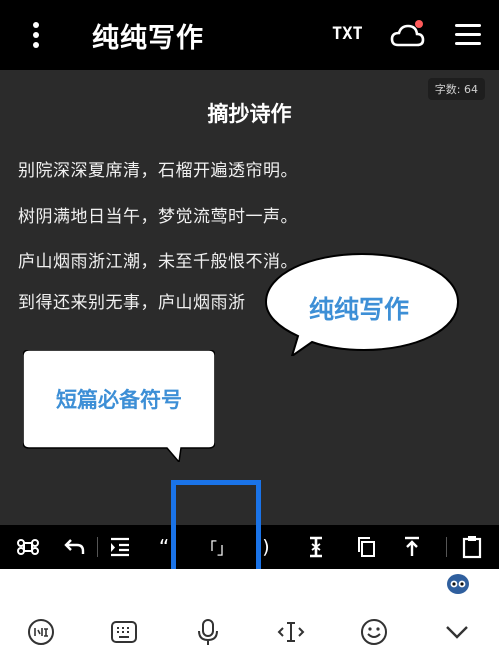  Describe the element at coordinates (249, 35) in the screenshot. I see `app-header: 纯纯写作 TXT` at that location.